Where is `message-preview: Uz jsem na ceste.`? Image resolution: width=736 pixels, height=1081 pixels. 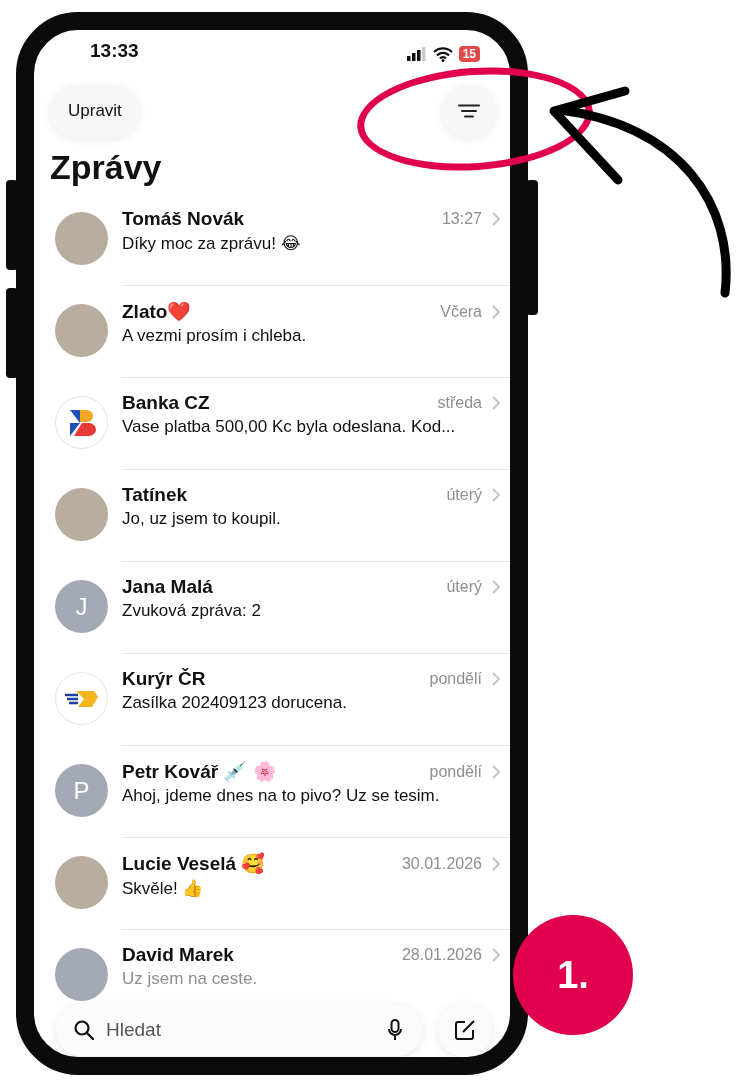 message-preview: Uz jsem na ceste. is located at coordinates (190, 979).